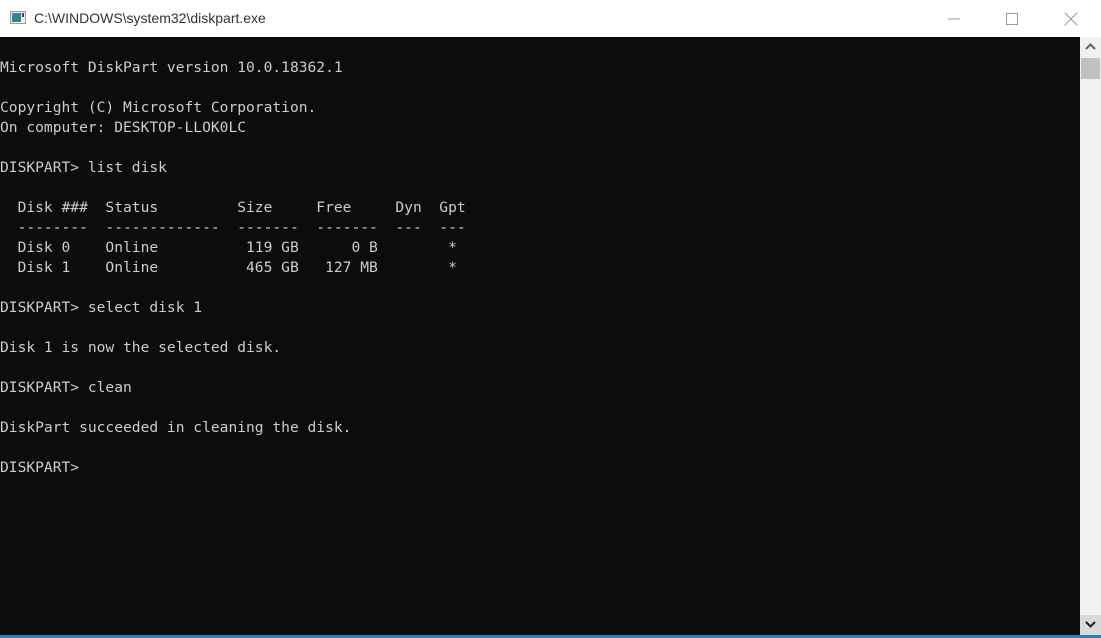  I want to click on console-line: DISKPART> clean, so click(66, 387).